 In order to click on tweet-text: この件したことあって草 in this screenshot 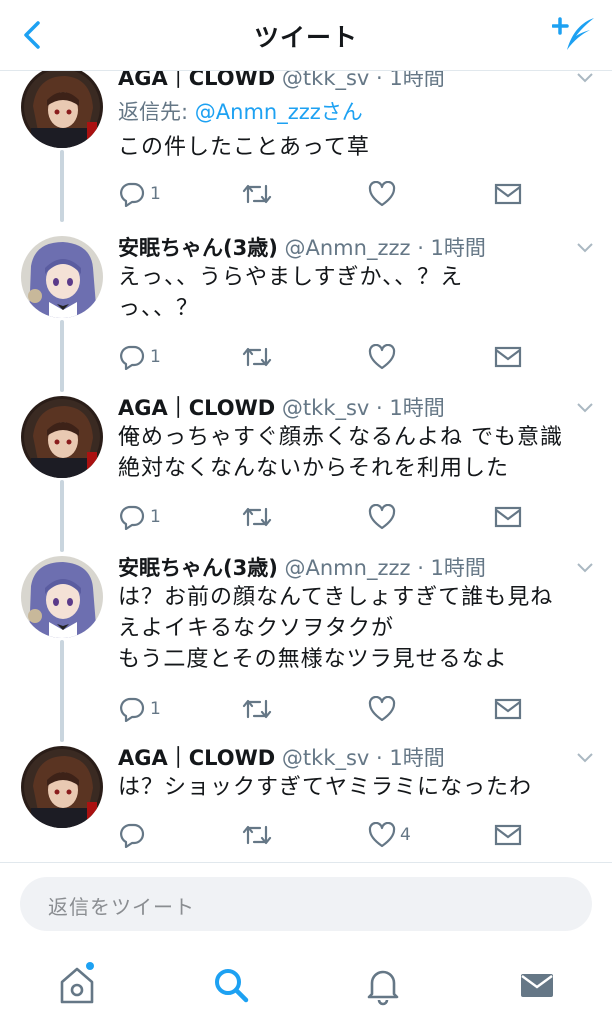, I will do `click(244, 147)`.